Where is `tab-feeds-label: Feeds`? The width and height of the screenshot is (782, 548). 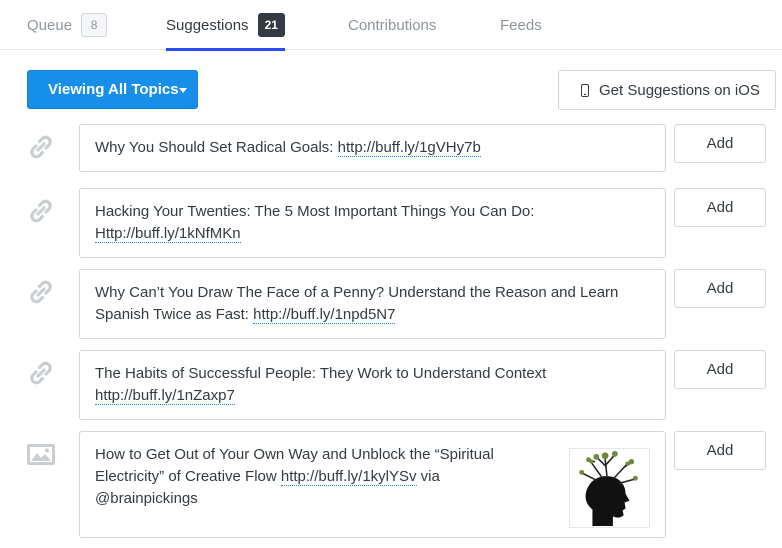
tab-feeds-label: Feeds is located at coordinates (521, 25).